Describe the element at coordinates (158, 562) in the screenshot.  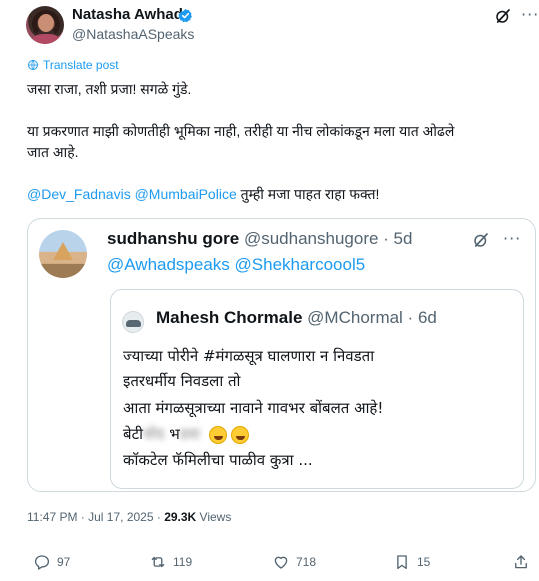
I see `repost-icon` at that location.